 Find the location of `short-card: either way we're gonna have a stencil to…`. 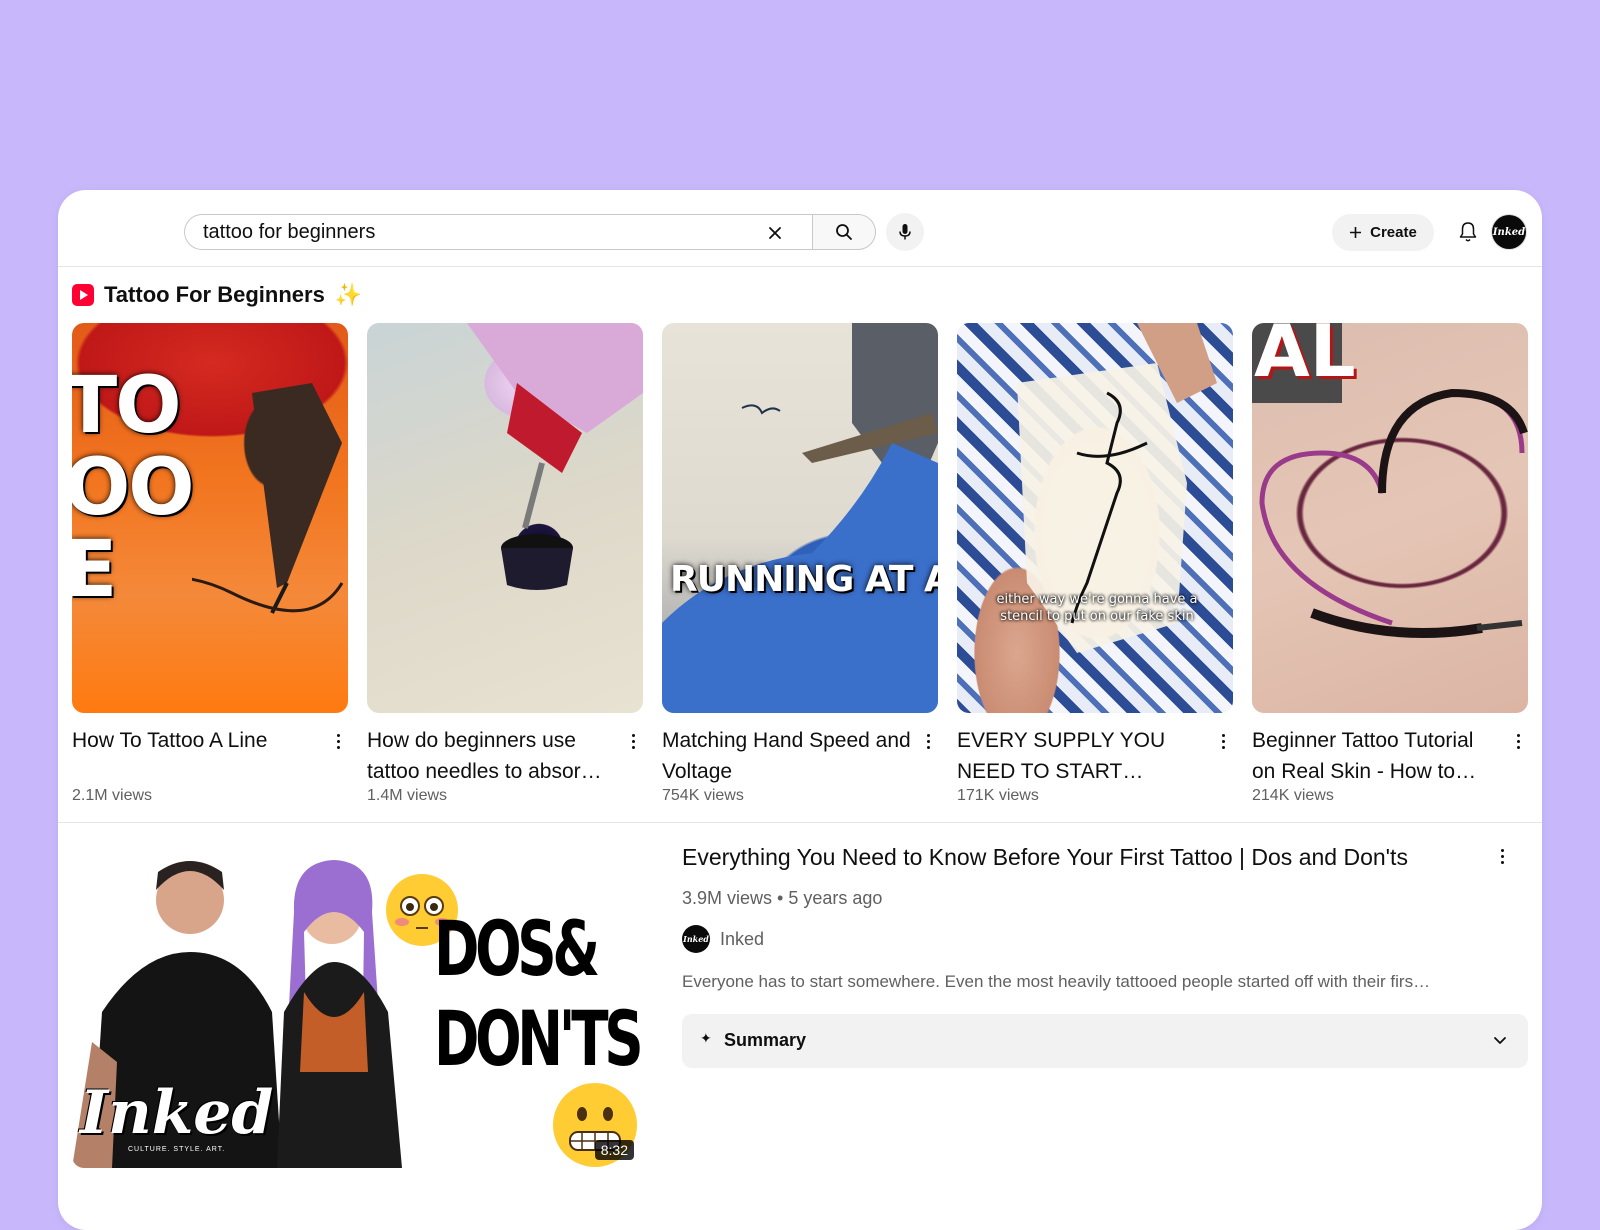

short-card: either way we're gonna have a stencil to… is located at coordinates (1095, 563).